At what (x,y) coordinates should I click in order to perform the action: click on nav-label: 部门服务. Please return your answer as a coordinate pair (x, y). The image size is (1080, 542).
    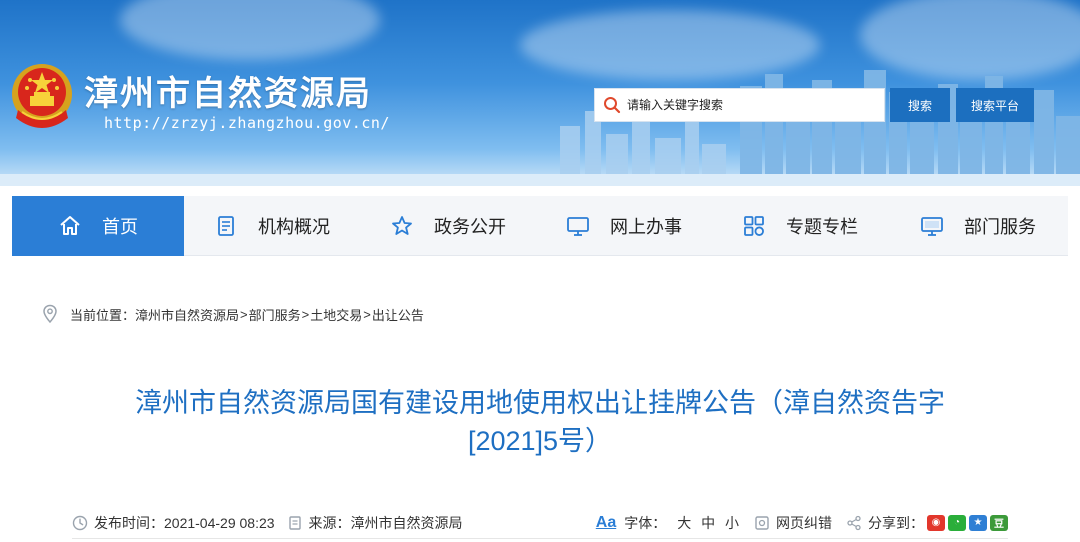
    Looking at the image, I should click on (1000, 227).